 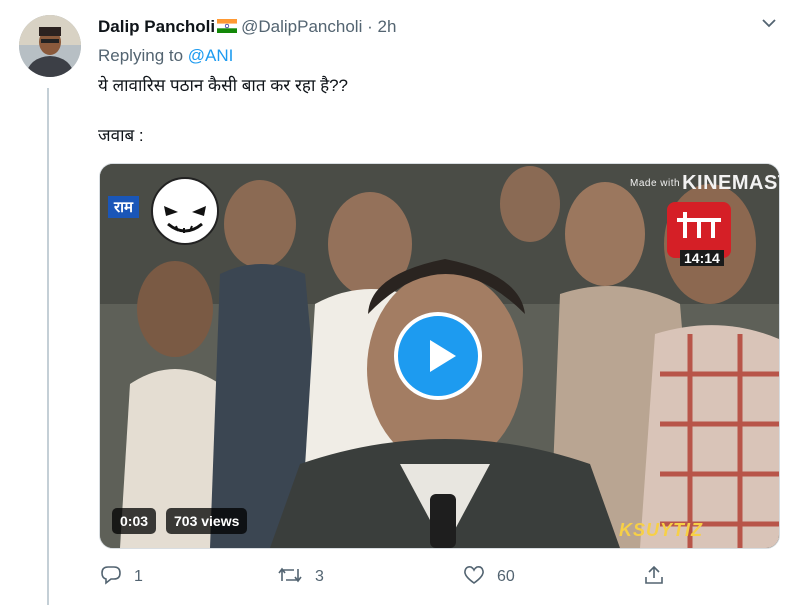 What do you see at coordinates (227, 26) in the screenshot?
I see `india-flag-icon` at bounding box center [227, 26].